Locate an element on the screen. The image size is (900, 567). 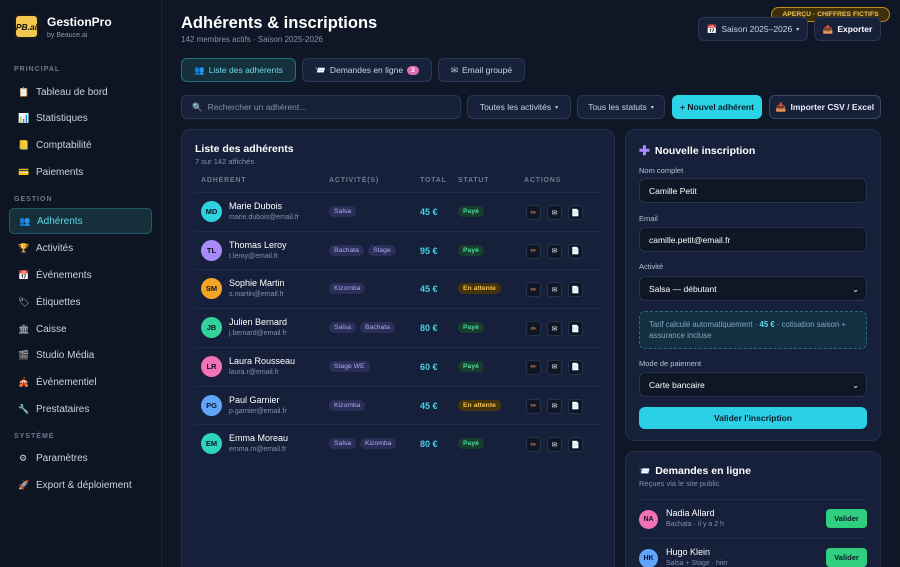
sidebar-item-label: Tableau de bord is located at coordinates (72, 92).